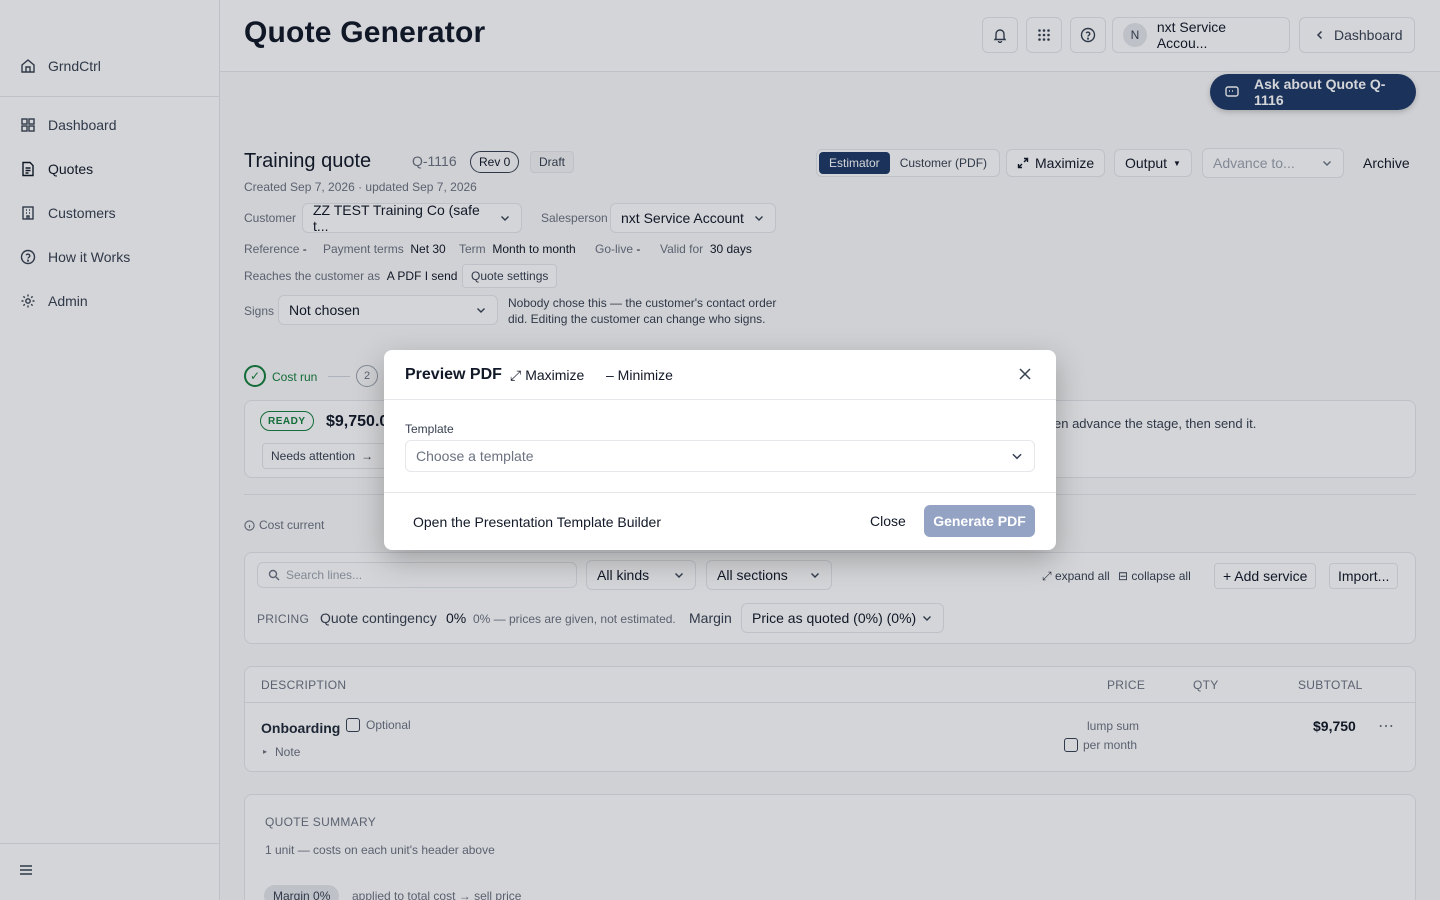  Describe the element at coordinates (429, 429) in the screenshot. I see `template-label: Template` at that location.